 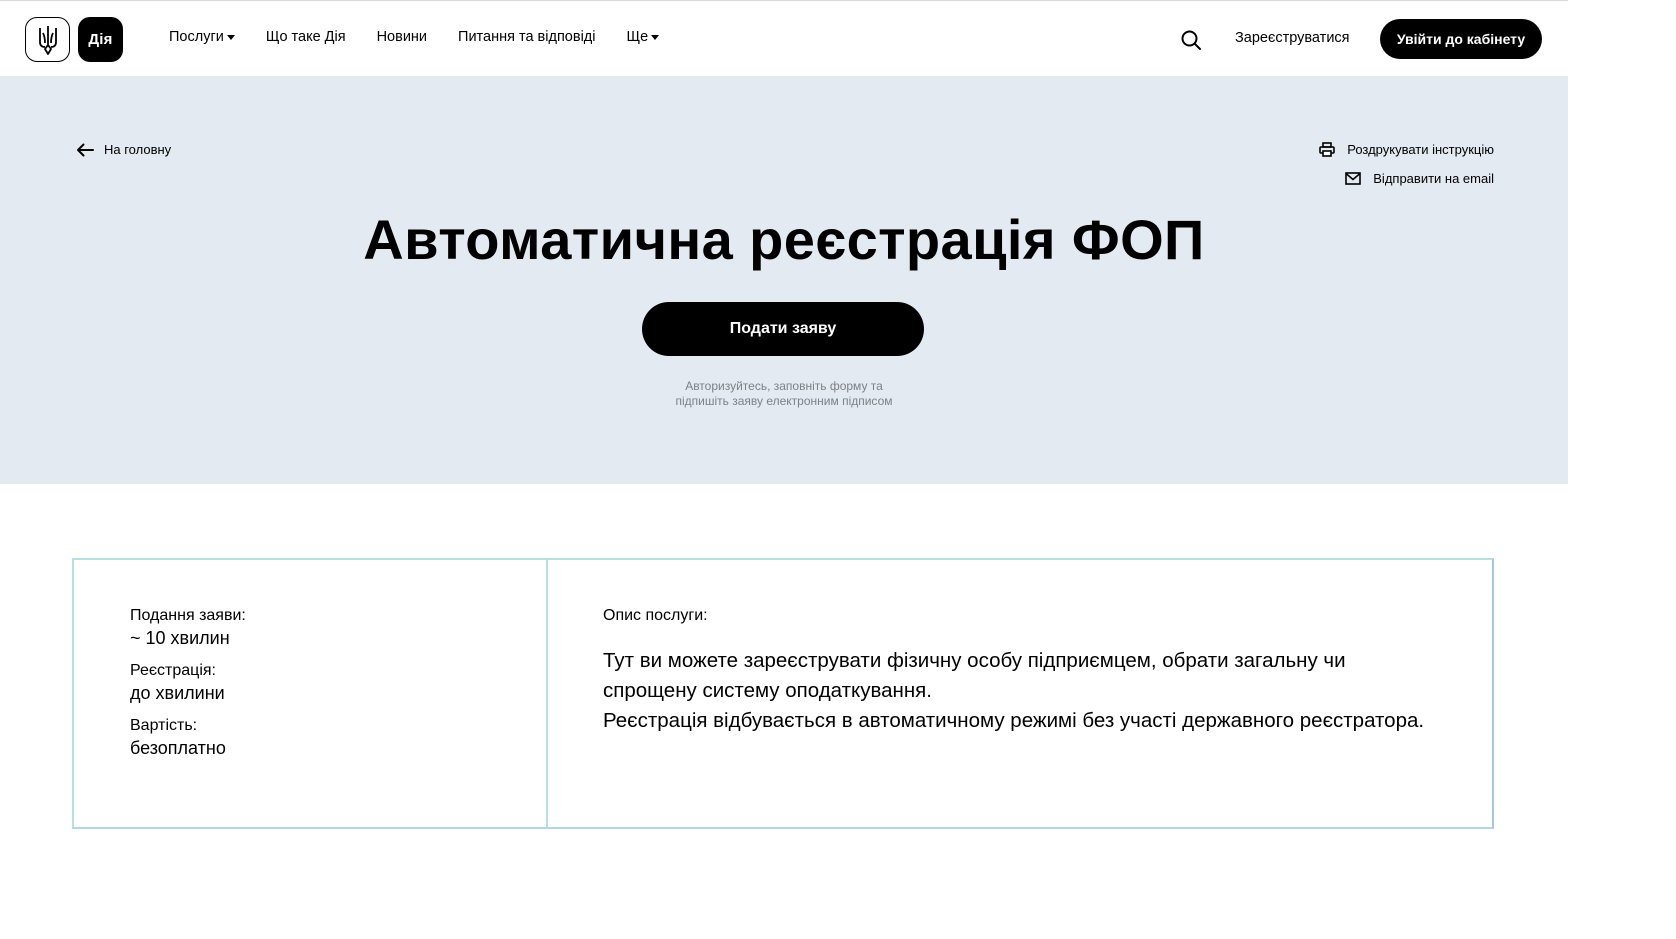 I want to click on fact-cost: Вартість: безоплатно, so click(x=188, y=738).